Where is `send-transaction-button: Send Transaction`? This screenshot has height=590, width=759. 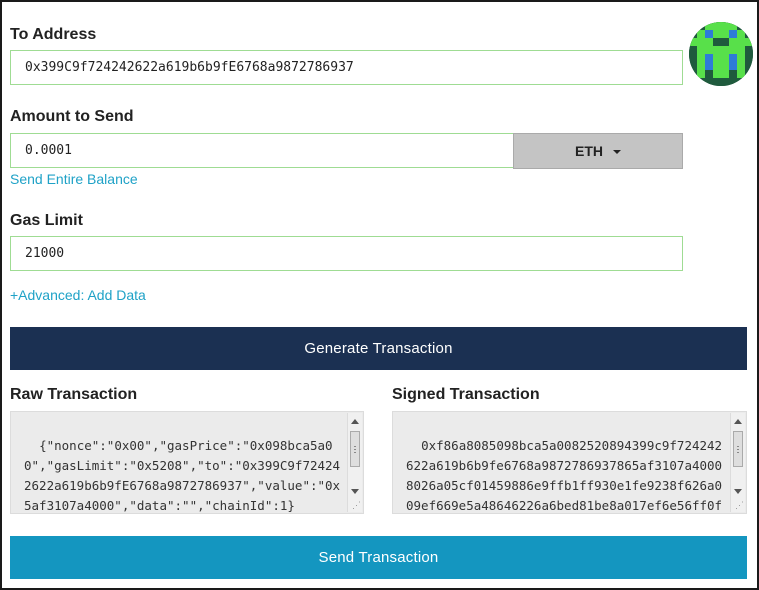 send-transaction-button: Send Transaction is located at coordinates (378, 557).